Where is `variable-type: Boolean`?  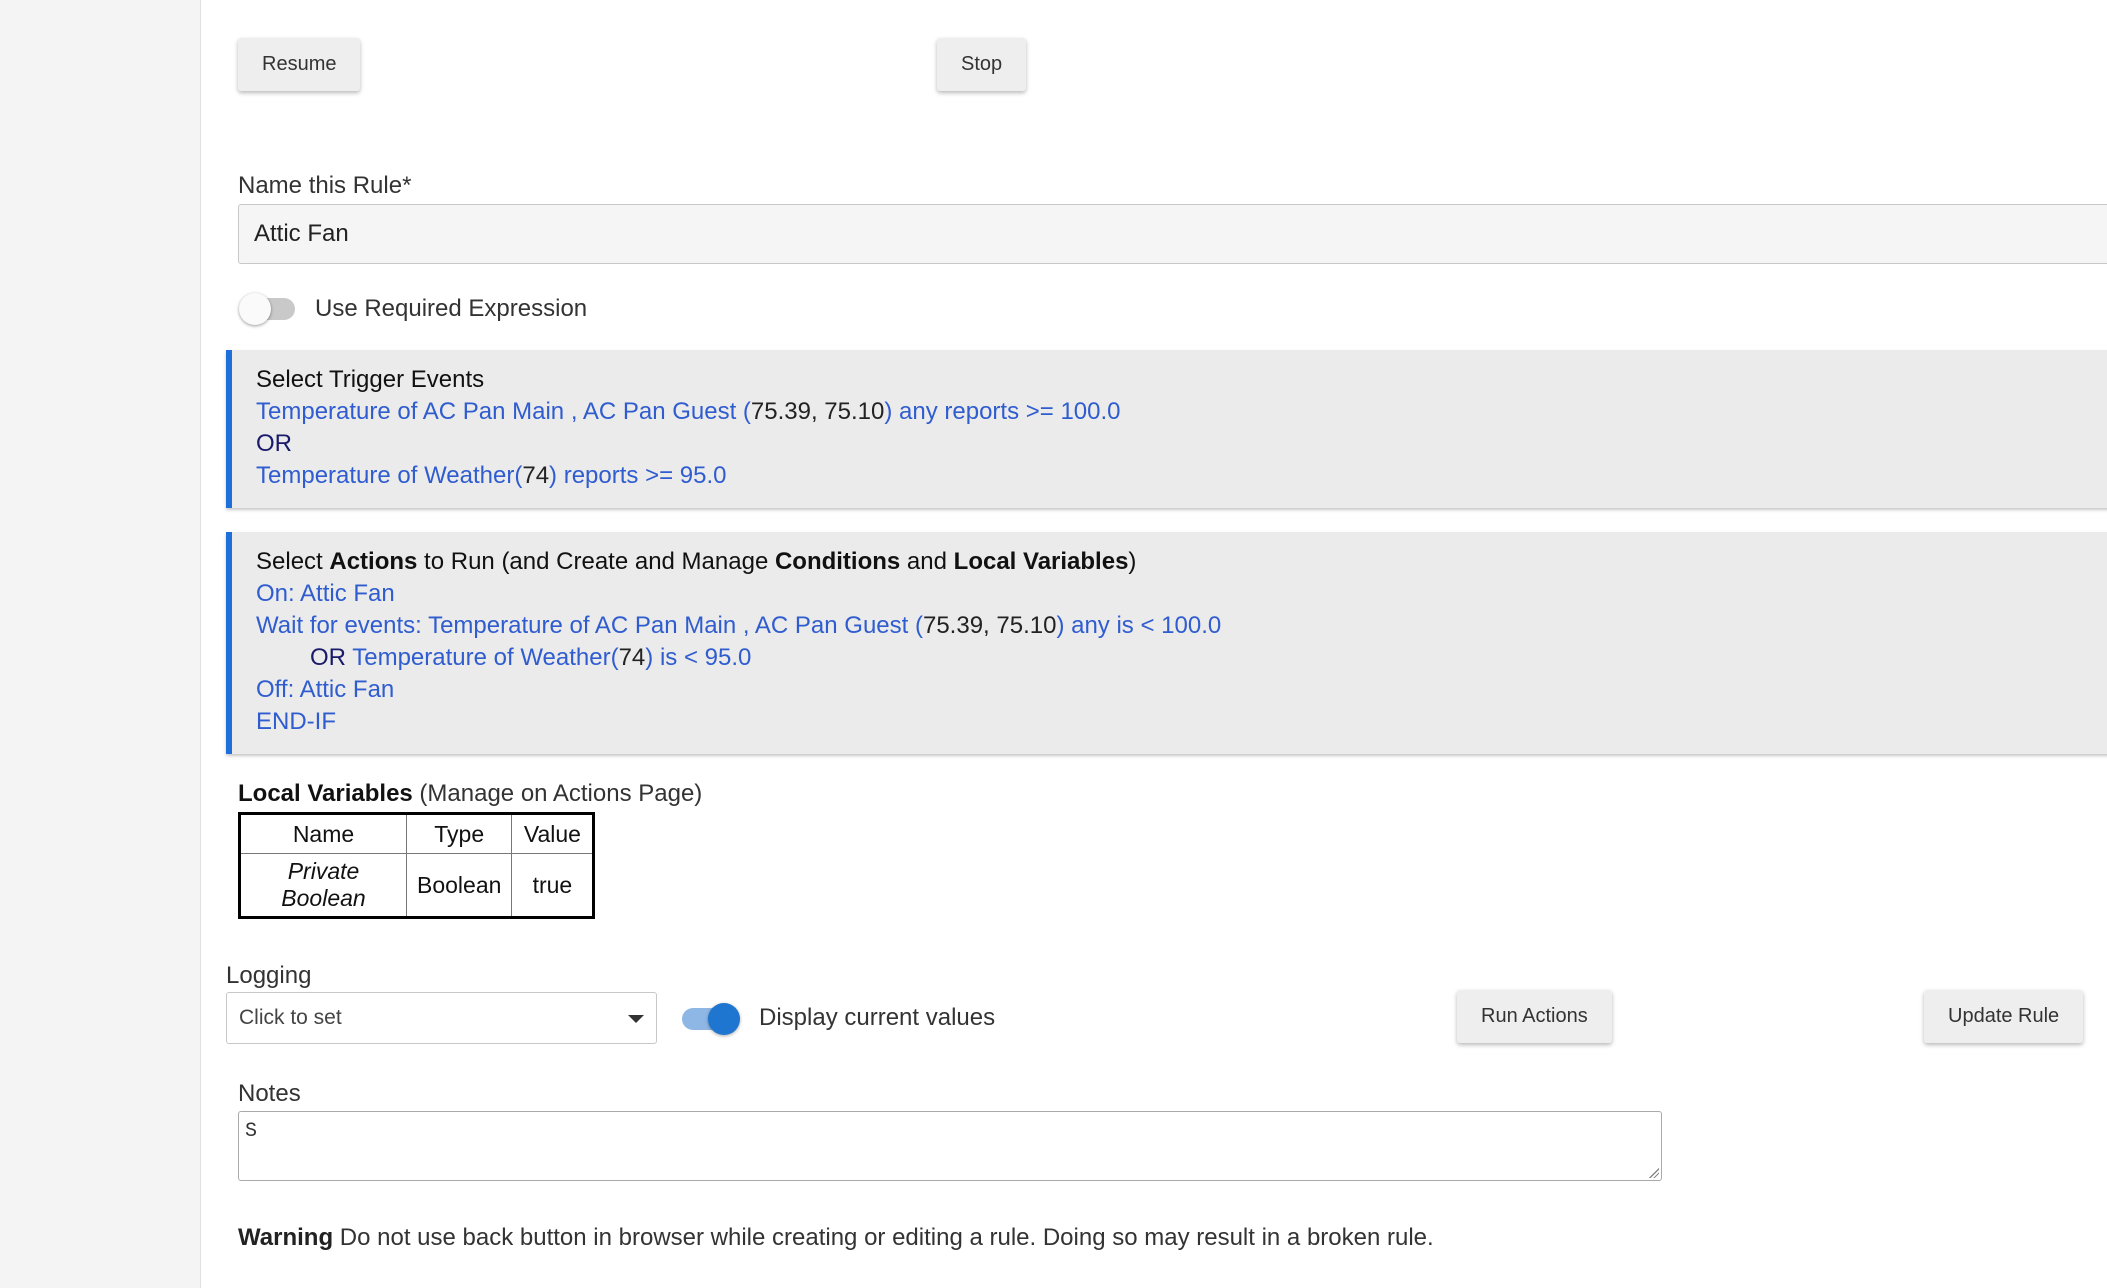 variable-type: Boolean is located at coordinates (459, 885).